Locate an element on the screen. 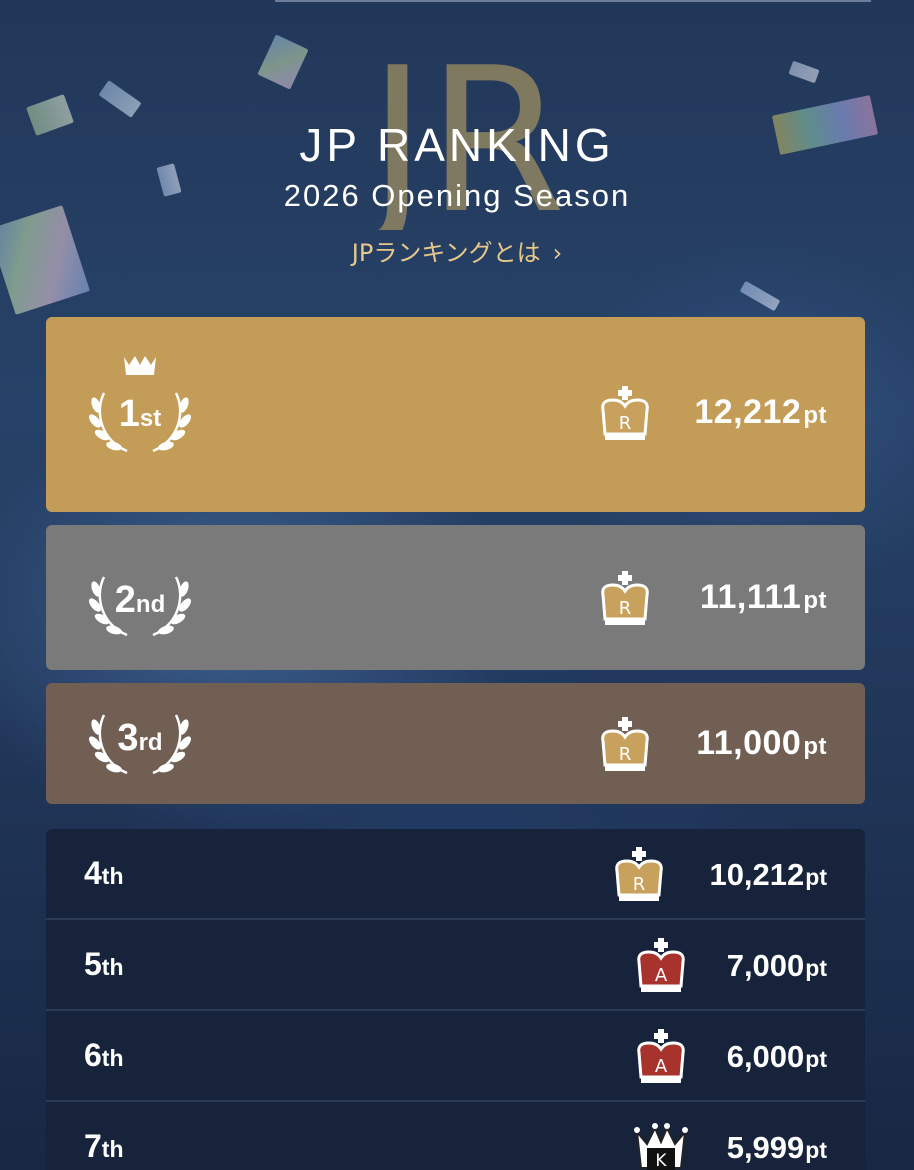 This screenshot has width=914, height=1170. laurel-badge: 1st is located at coordinates (140, 403).